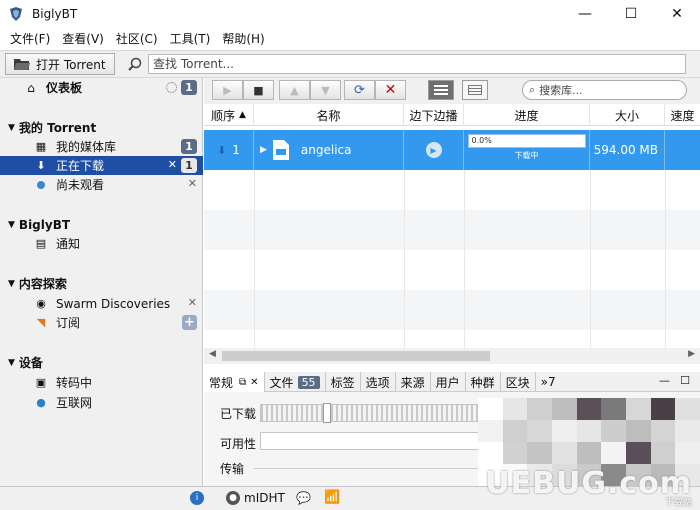 Image resolution: width=700 pixels, height=510 pixels. Describe the element at coordinates (417, 64) in the screenshot. I see `torrent-search-input` at that location.